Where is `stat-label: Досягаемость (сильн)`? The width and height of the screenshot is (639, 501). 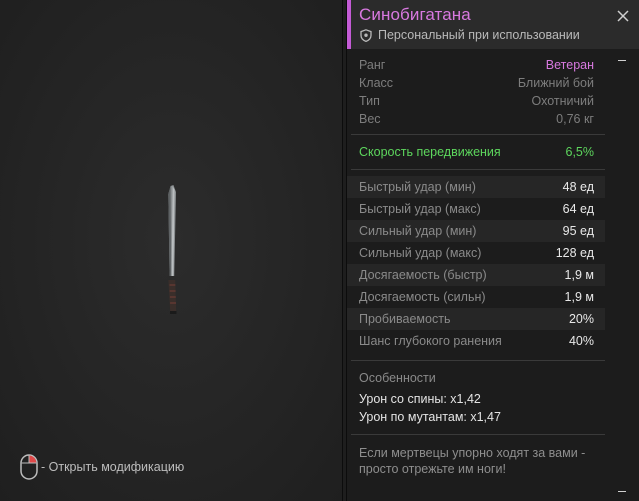 stat-label: Досягаемость (сильн) is located at coordinates (422, 297).